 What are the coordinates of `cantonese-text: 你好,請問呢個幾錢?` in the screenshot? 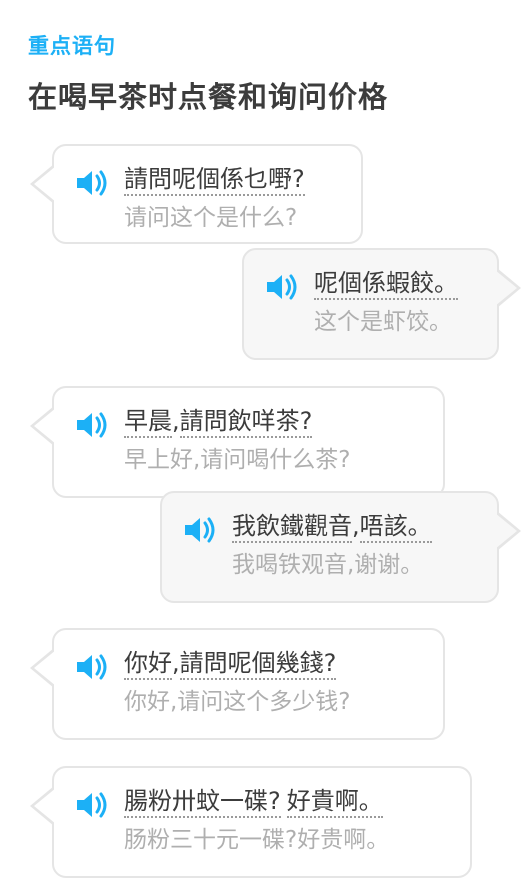 It's located at (230, 663).